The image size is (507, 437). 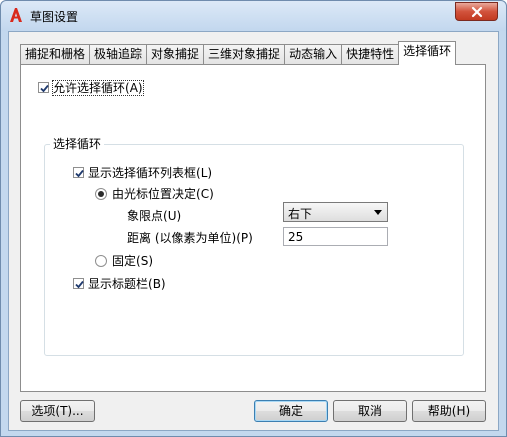 What do you see at coordinates (370, 54) in the screenshot?
I see `tab-quick-properties: 快捷特性` at bounding box center [370, 54].